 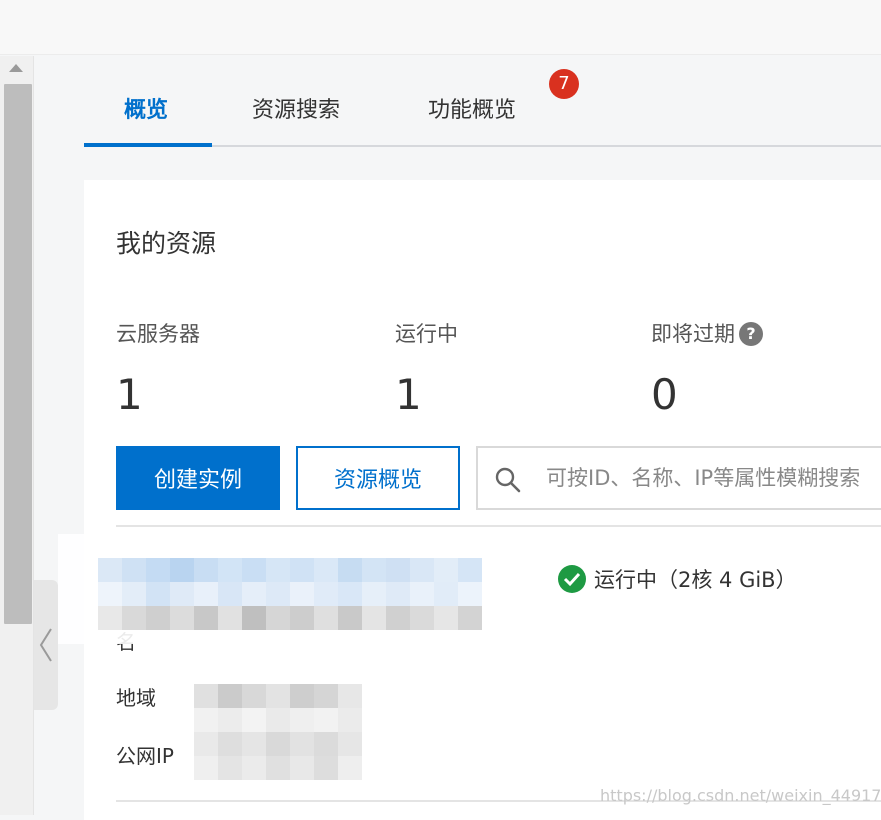 I want to click on stat-value-expiring: 0, so click(x=664, y=394).